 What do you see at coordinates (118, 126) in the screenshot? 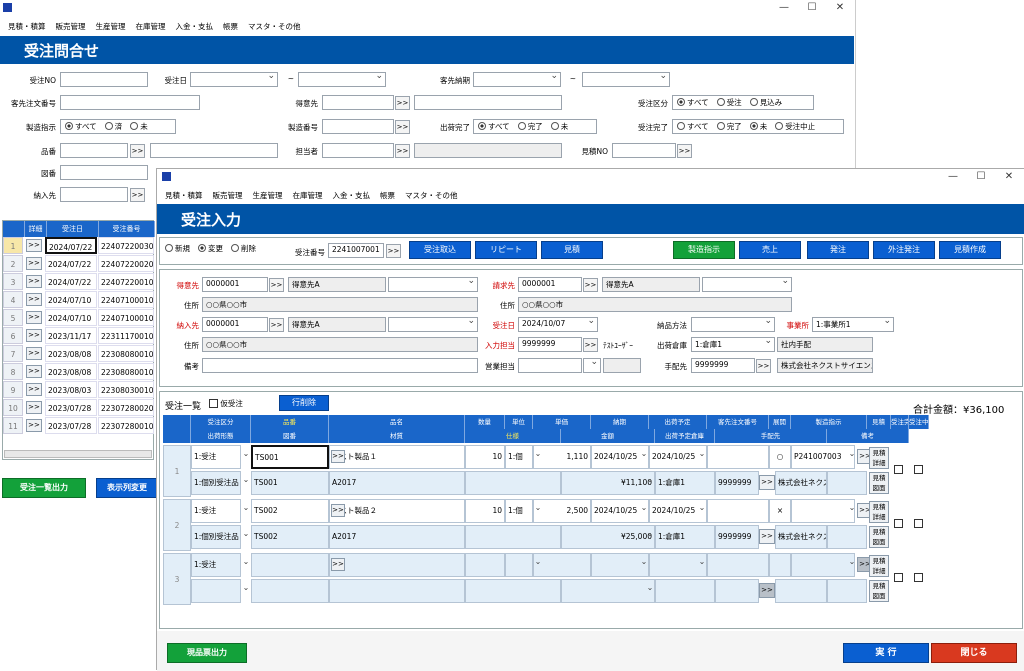
I see `seizo-radio: すべて 済 未` at bounding box center [118, 126].